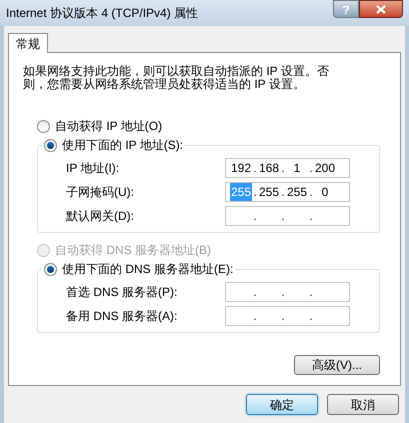  Describe the element at coordinates (297, 168) in the screenshot. I see `octet-text: 1` at that location.